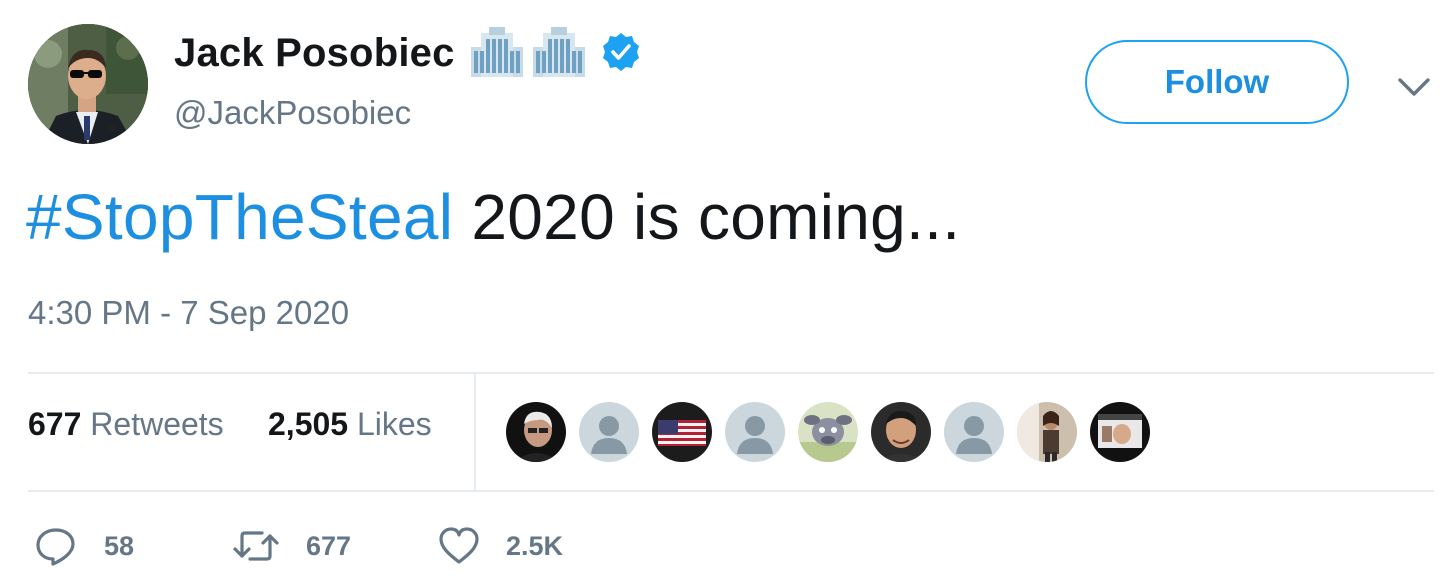  I want to click on retweets-stat: 677 Retweets, so click(126, 424).